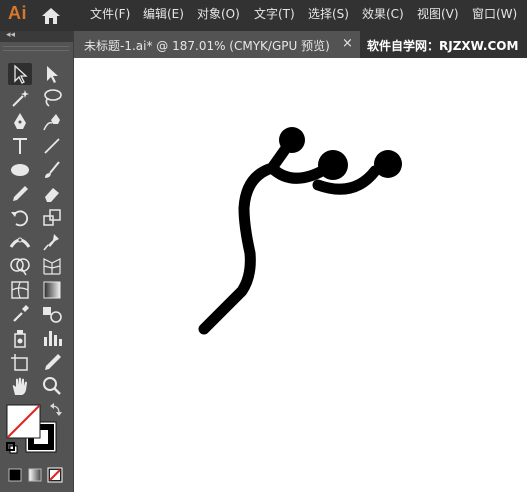 Image resolution: width=527 pixels, height=492 pixels. Describe the element at coordinates (218, 14) in the screenshot. I see `menu-object: 对象(O)` at that location.